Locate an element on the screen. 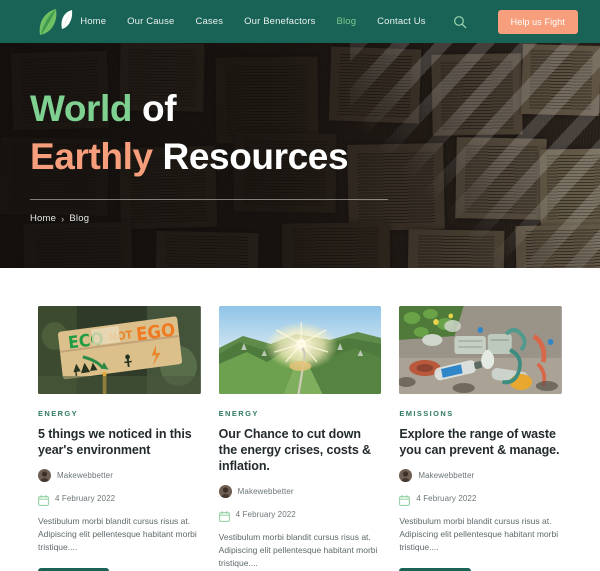 The width and height of the screenshot is (600, 571). nav-item-our-benefactors: Our Benefactors is located at coordinates (279, 21).